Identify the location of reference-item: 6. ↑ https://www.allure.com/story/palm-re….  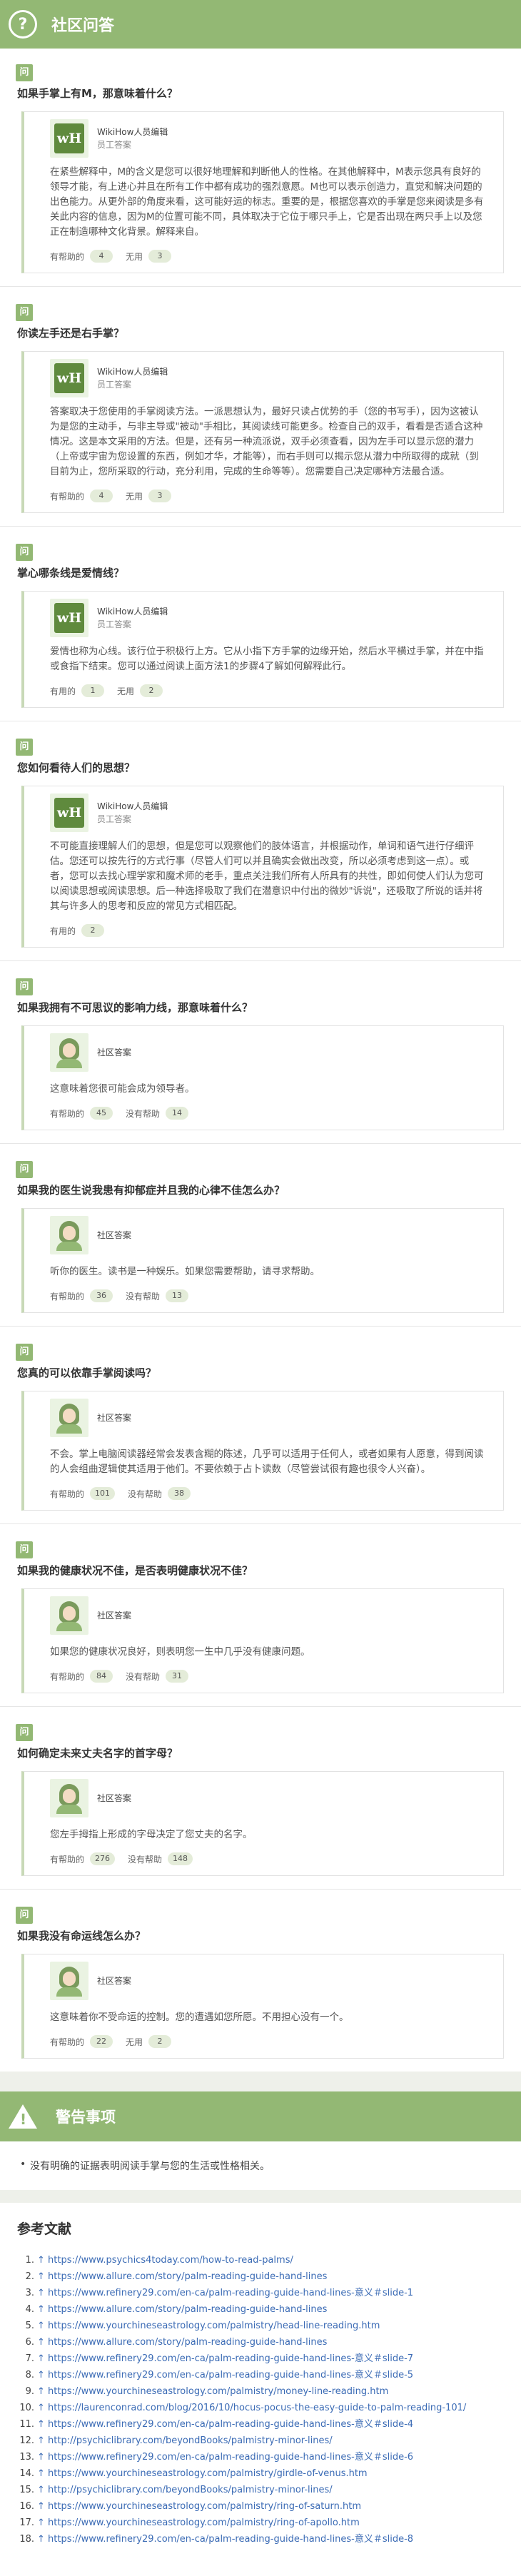
(176, 2342).